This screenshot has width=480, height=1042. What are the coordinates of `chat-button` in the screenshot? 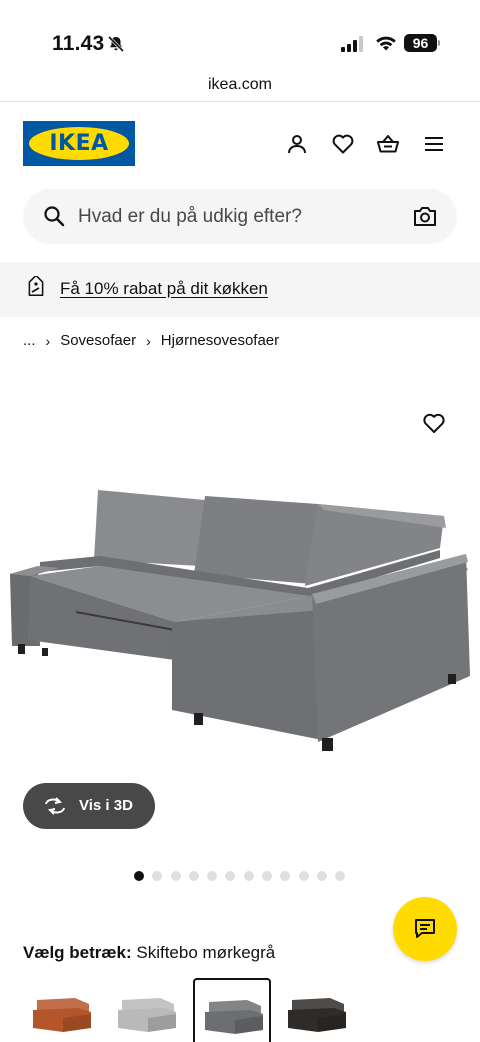 It's located at (425, 929).